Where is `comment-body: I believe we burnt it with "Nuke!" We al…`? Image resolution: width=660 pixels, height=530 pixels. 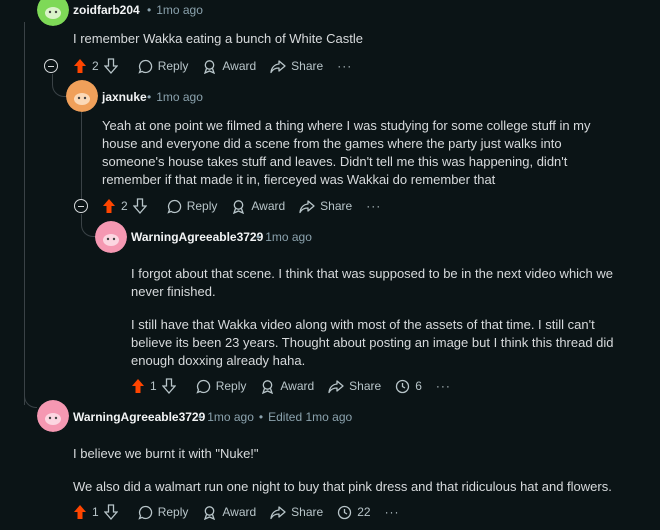
comment-body: I believe we burnt it with "Nuke!" We al… is located at coordinates (358, 470).